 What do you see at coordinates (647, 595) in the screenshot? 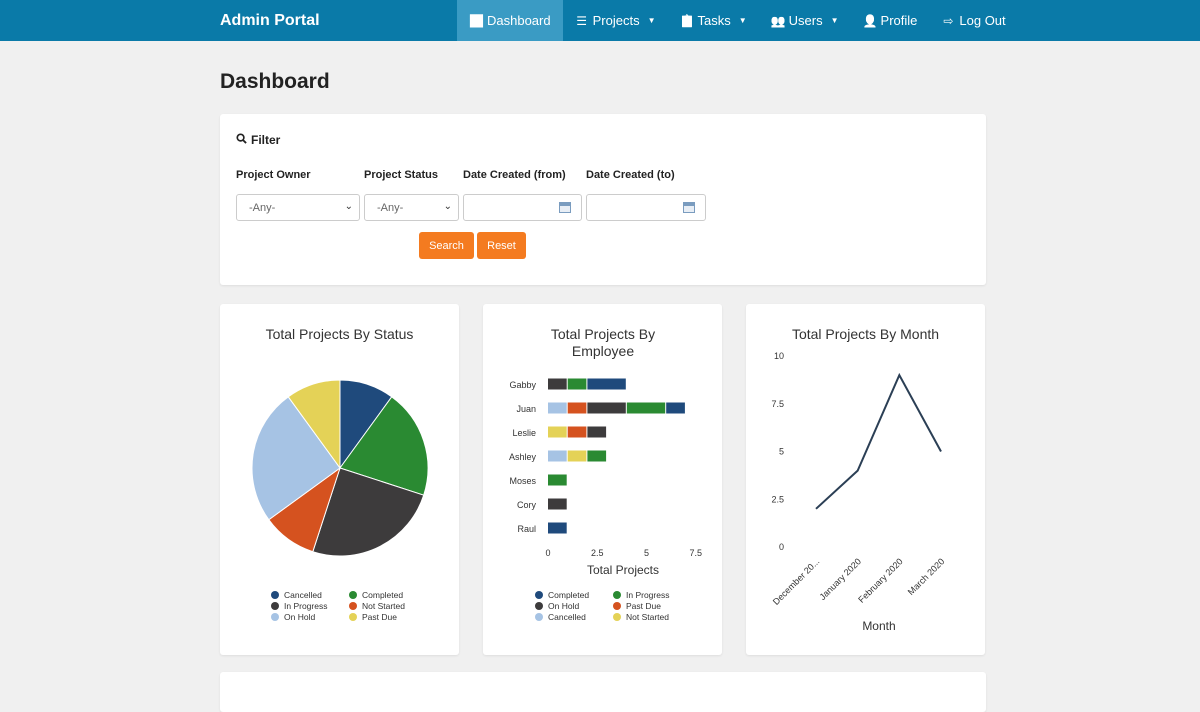
I see `legend-label: In Progress` at bounding box center [647, 595].